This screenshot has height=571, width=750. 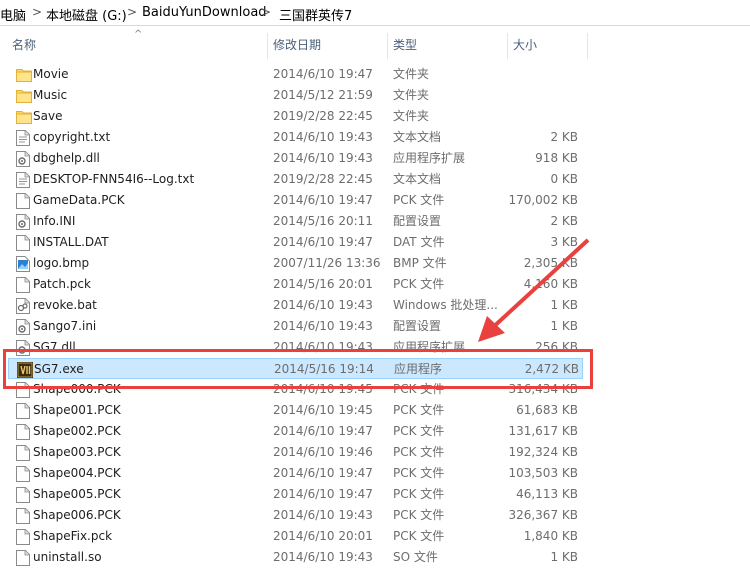 I want to click on annotation-arrow, so click(x=534, y=290).